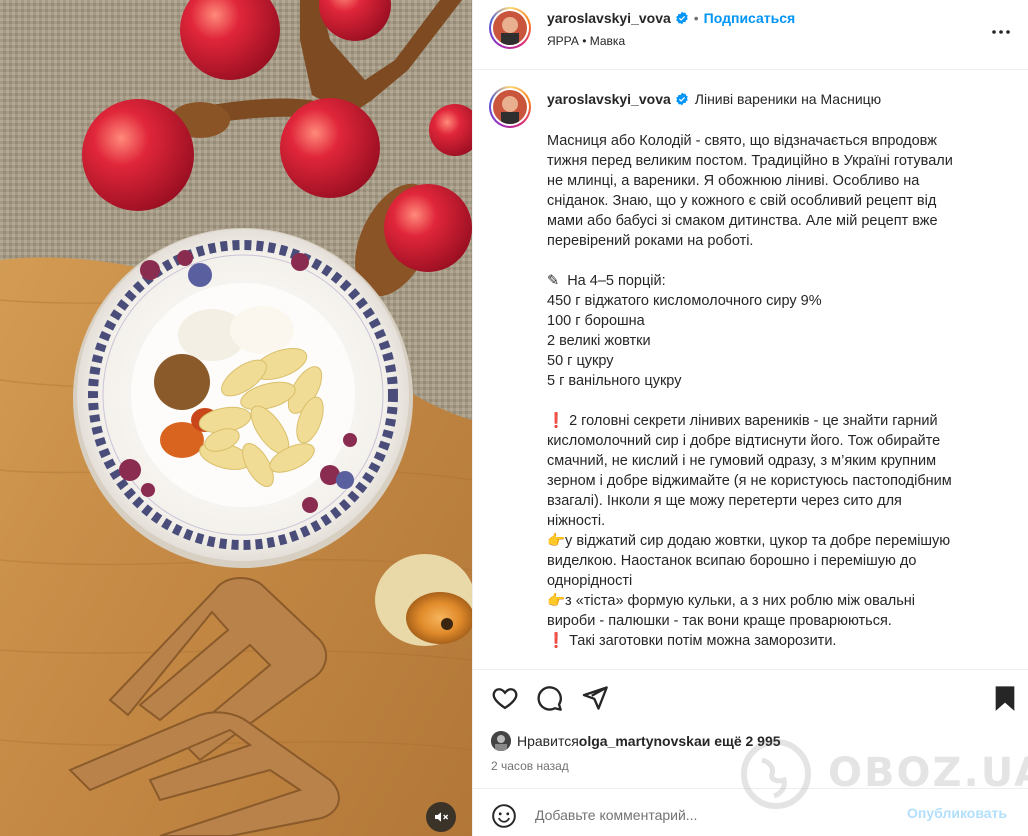 This screenshot has width=1028, height=836. What do you see at coordinates (614, 381) in the screenshot?
I see `caption-line: 5 г ванільного цукру` at bounding box center [614, 381].